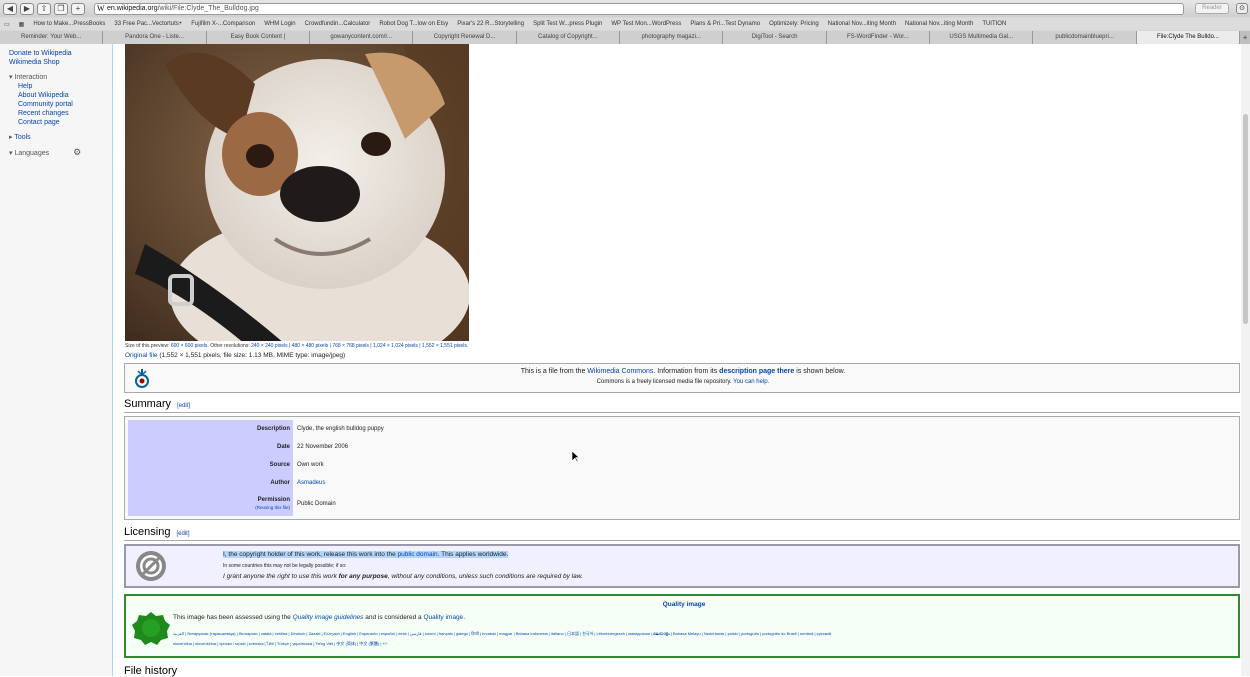 This screenshot has height=677, width=1250. Describe the element at coordinates (1245, 360) in the screenshot. I see `vertical-scrollbar` at that location.